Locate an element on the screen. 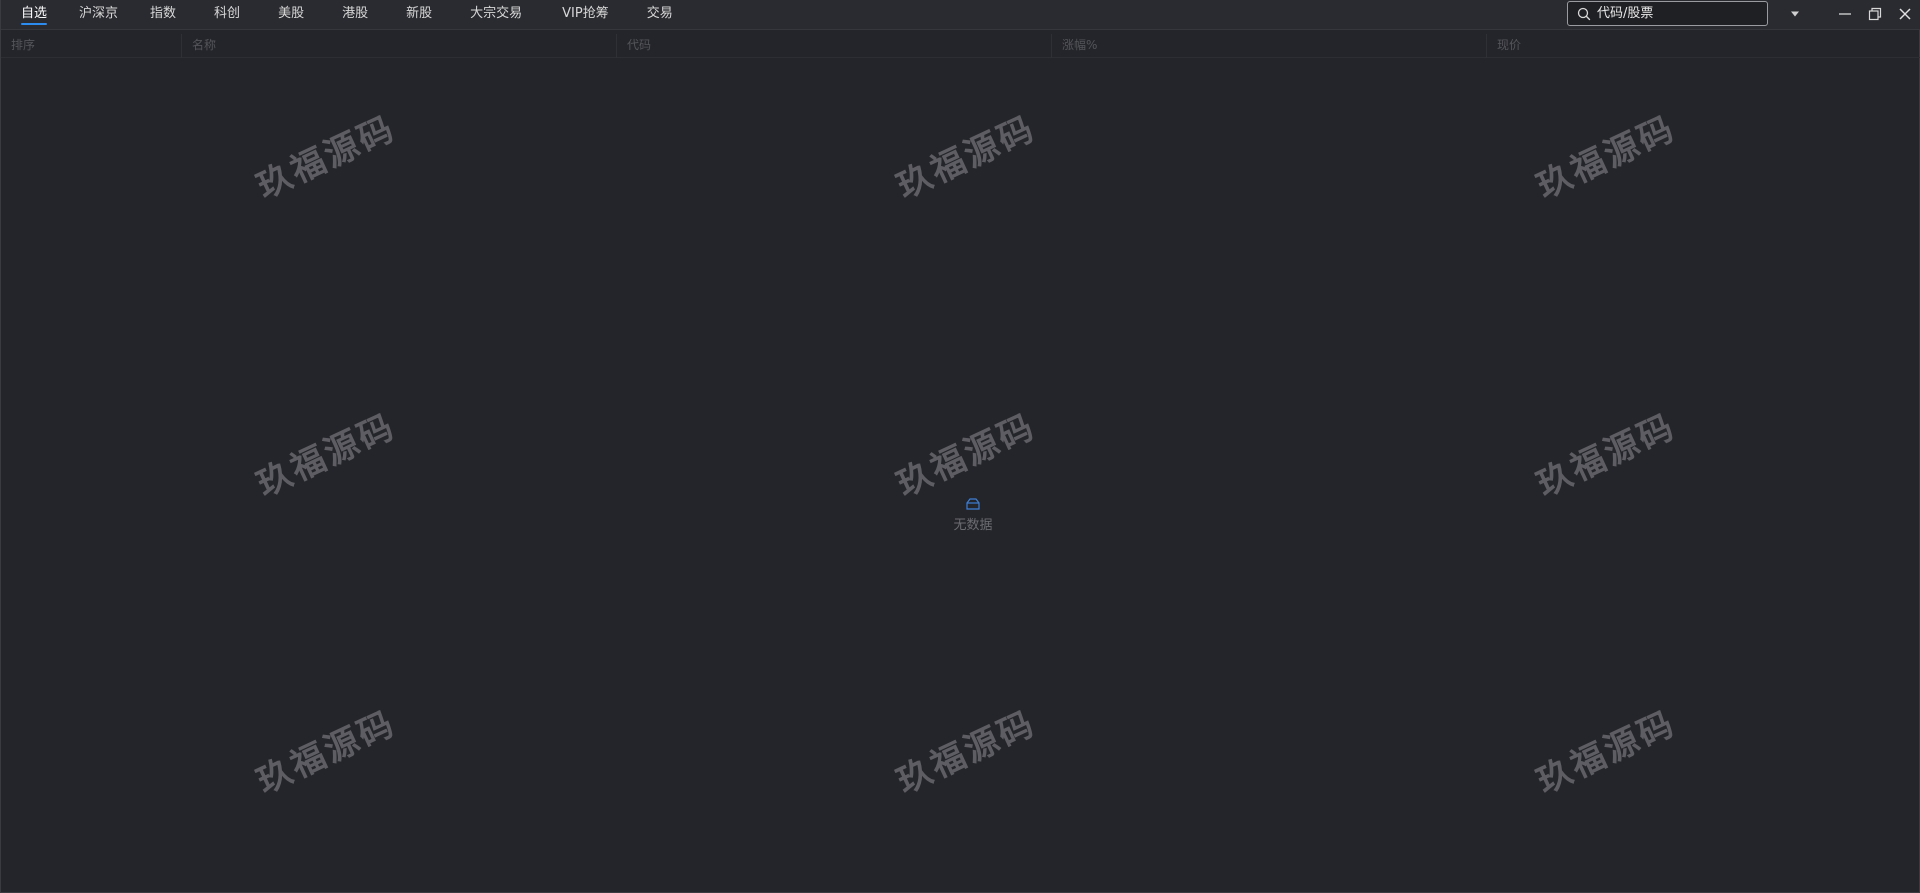 This screenshot has height=893, width=1920. caret-down-icon is located at coordinates (1795, 14).